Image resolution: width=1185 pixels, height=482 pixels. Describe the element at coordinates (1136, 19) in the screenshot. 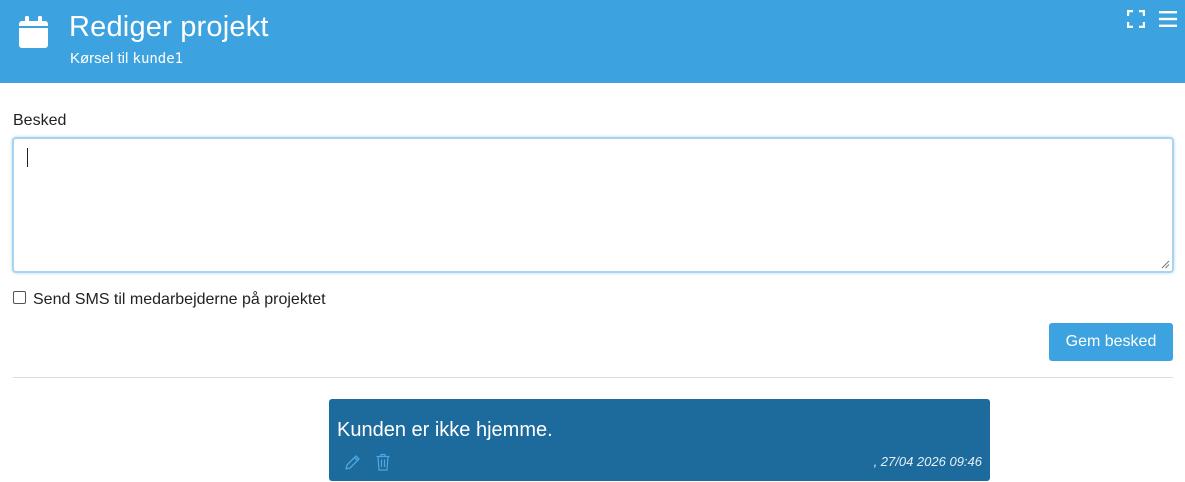

I see `fullscreen-icon` at that location.